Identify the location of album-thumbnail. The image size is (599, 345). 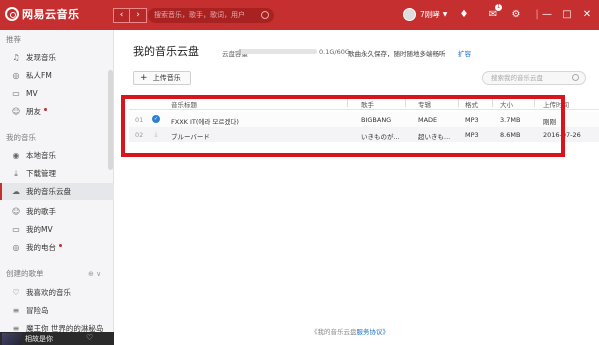
(12, 339).